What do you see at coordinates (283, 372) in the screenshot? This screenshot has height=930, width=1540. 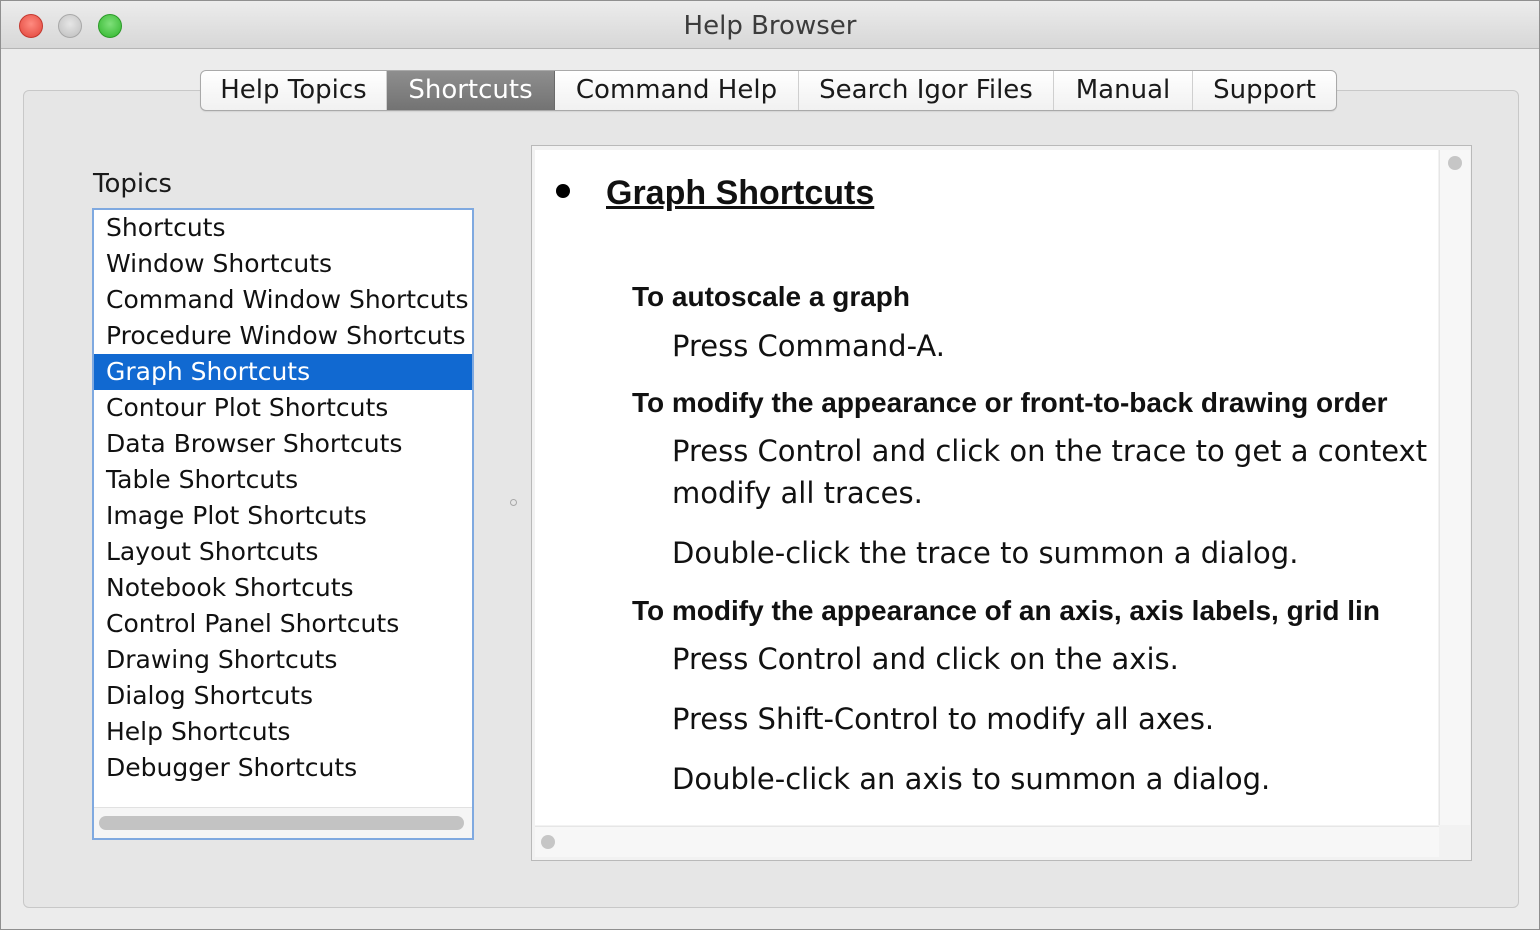 I see `topic-list-item: Graph Shortcuts` at bounding box center [283, 372].